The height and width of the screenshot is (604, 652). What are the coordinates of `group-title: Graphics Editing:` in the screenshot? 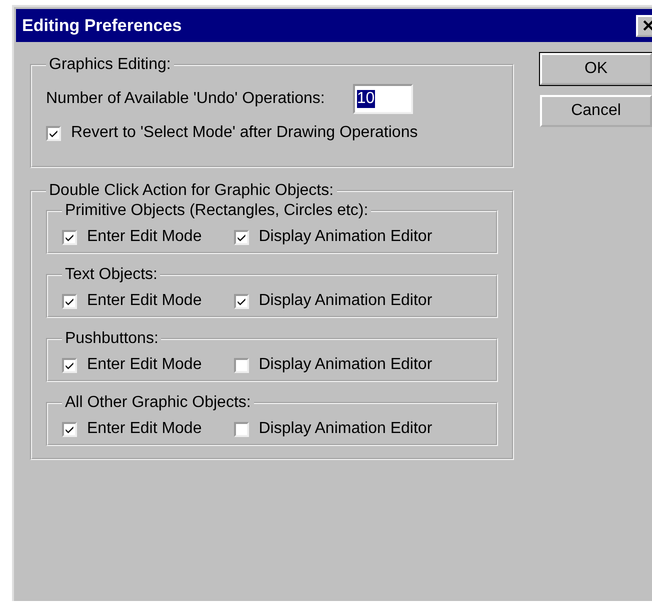 It's located at (110, 65).